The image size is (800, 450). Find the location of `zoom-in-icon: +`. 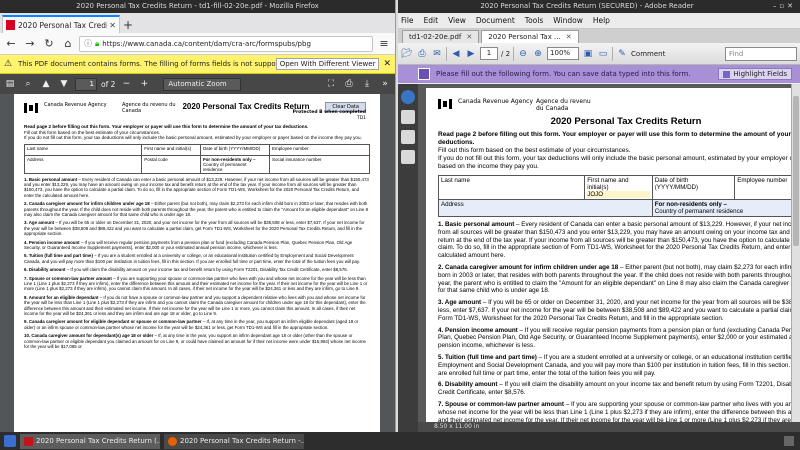

zoom-in-icon: + is located at coordinates (144, 84).